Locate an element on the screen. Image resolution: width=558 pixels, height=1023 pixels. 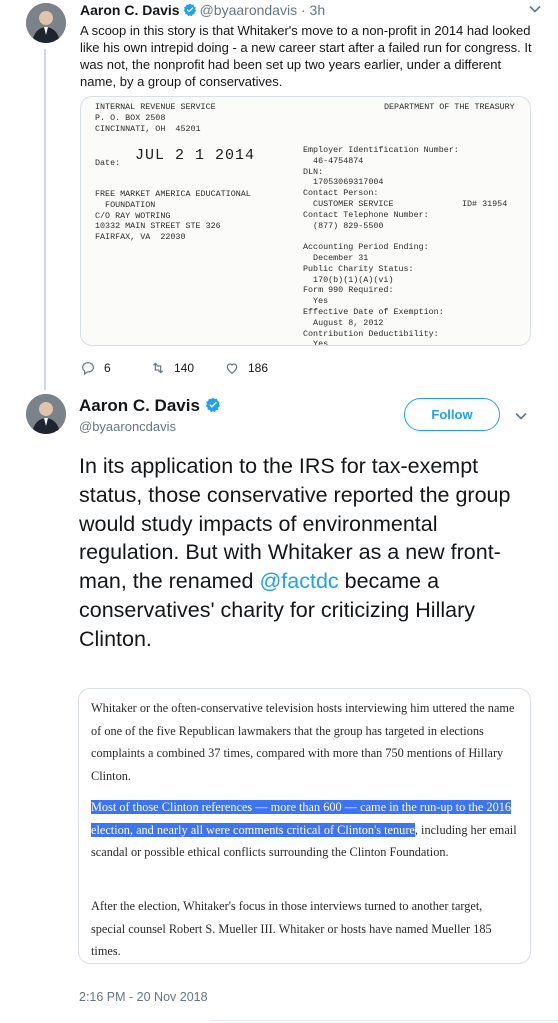
tweet-header: Aaron C. Davis @byaarondavis · 3h is located at coordinates (202, 10).